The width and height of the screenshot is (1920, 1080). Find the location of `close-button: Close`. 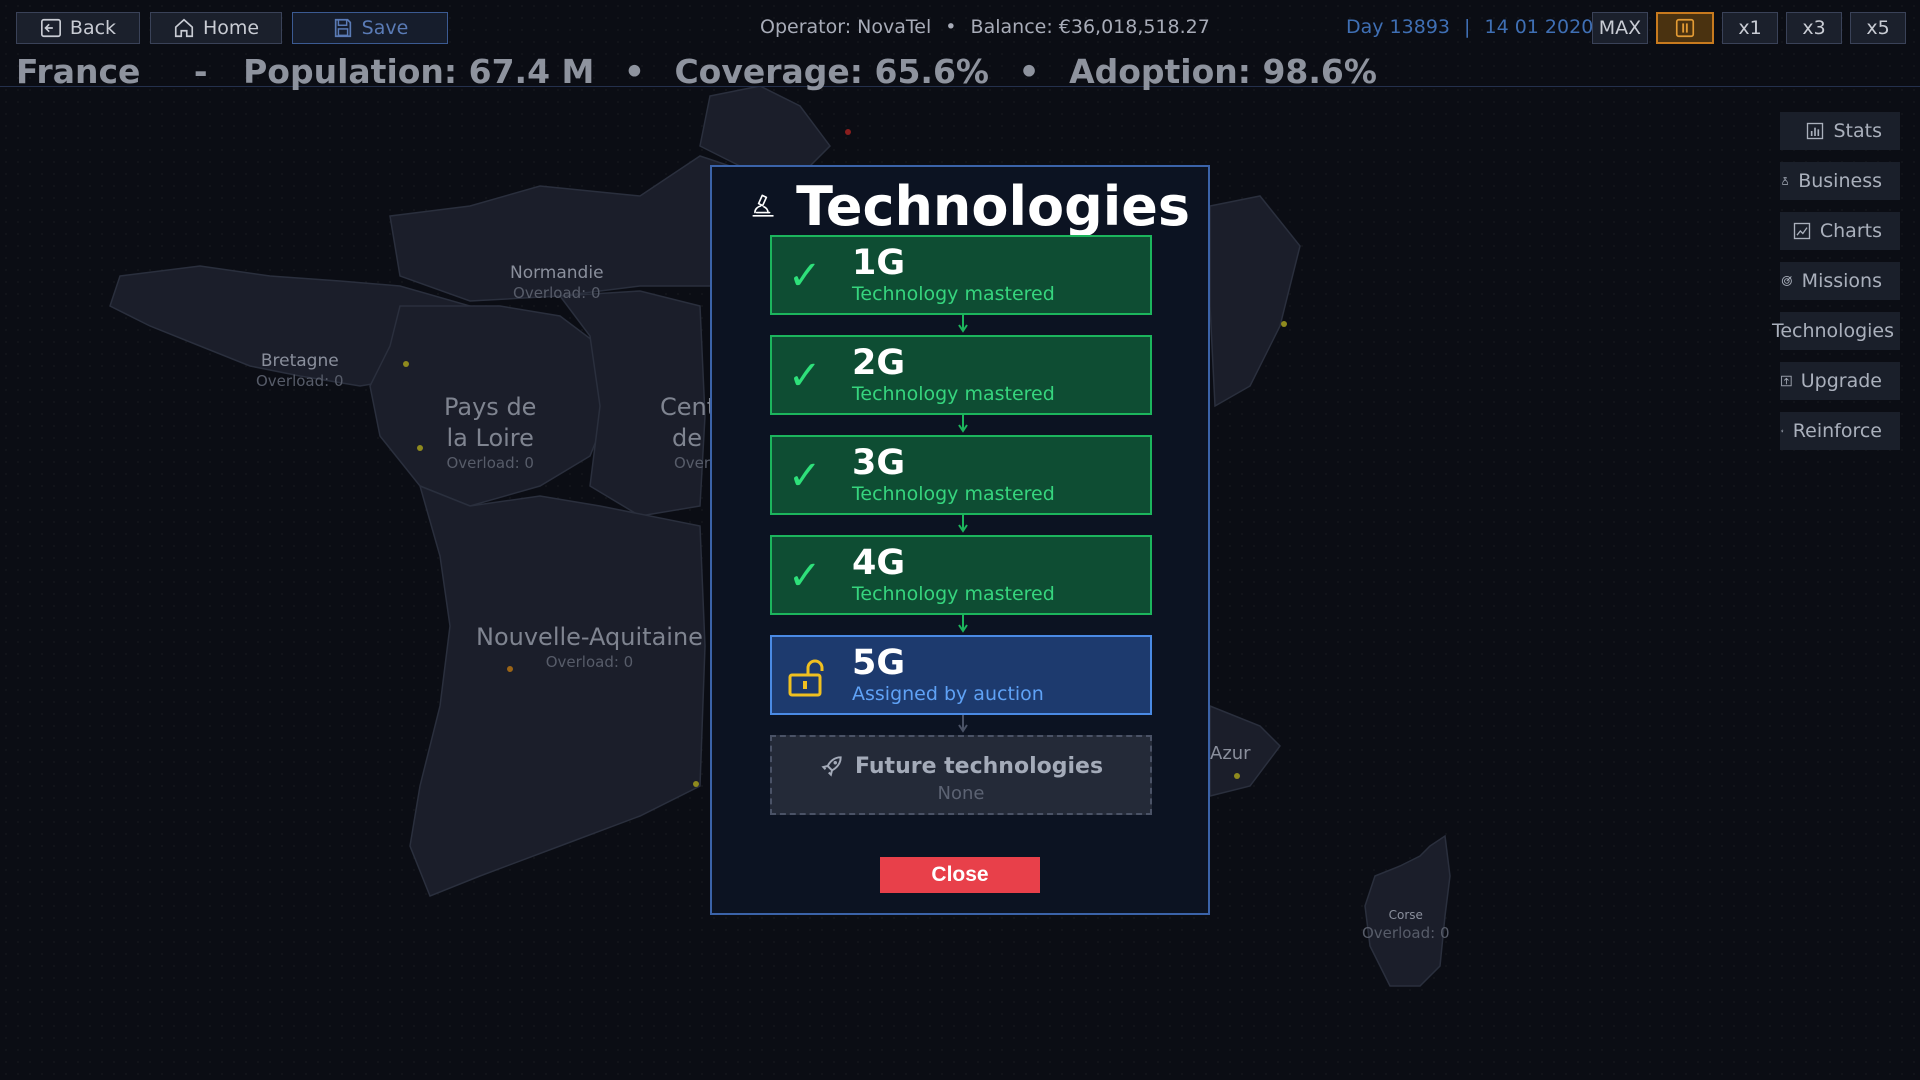

close-button: Close is located at coordinates (960, 875).